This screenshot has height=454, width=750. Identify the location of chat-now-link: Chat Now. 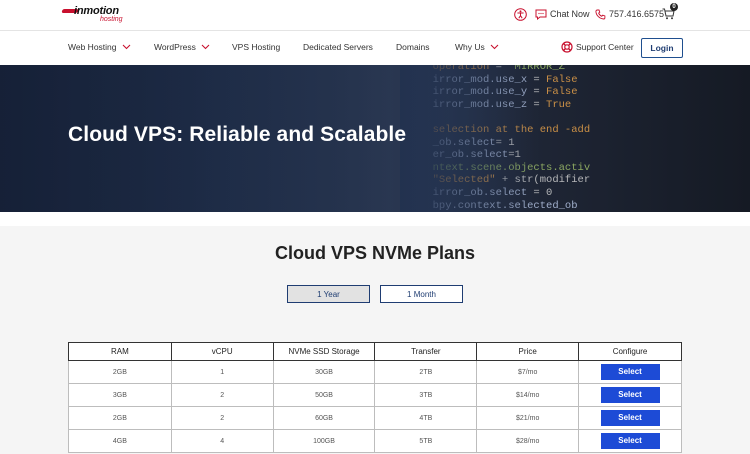
(562, 14).